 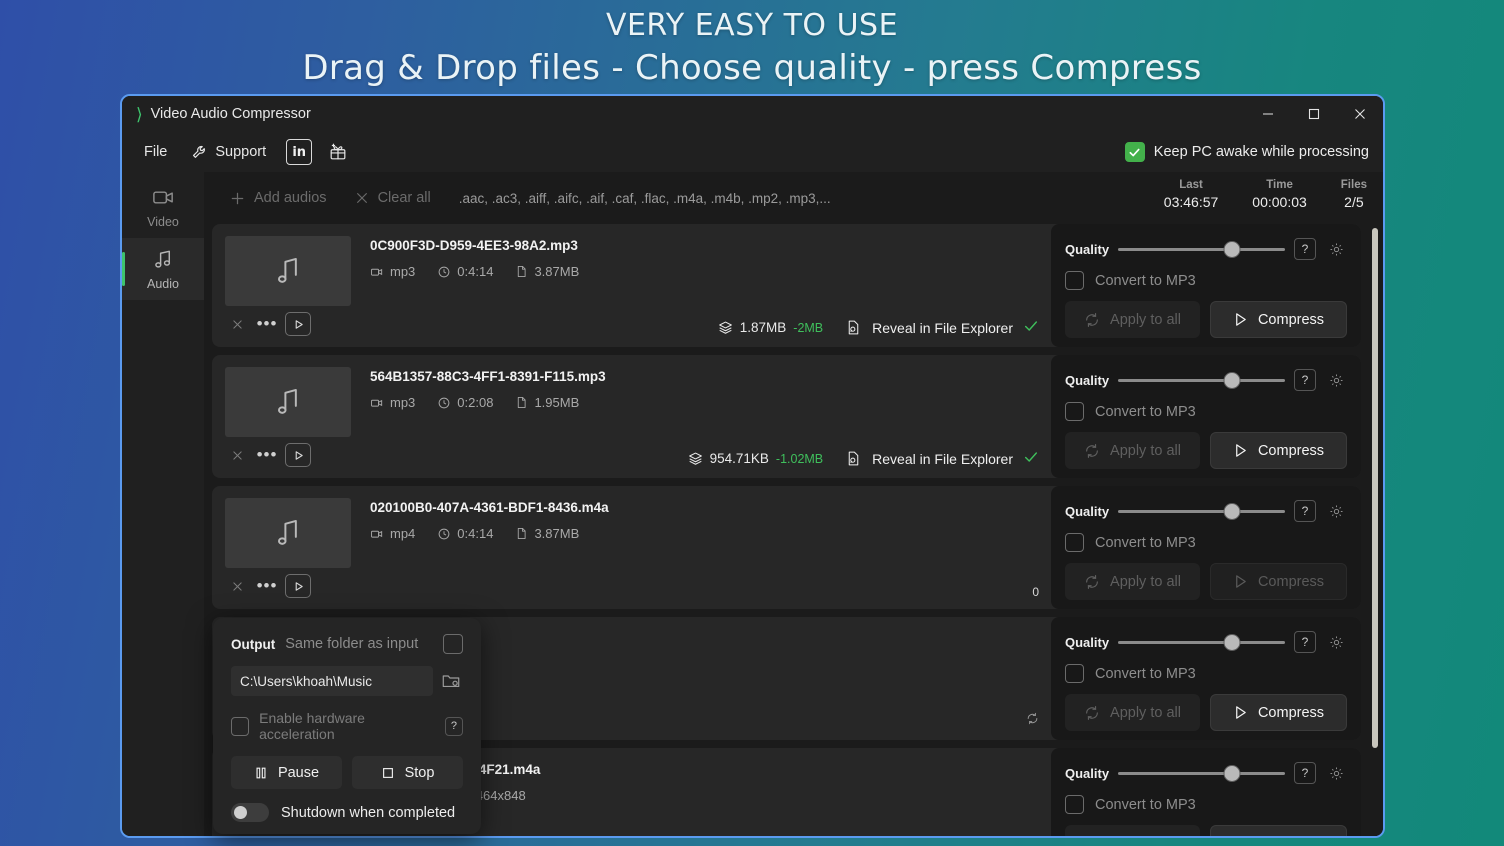 I want to click on result-size-text: 1.87MB, so click(x=763, y=327).